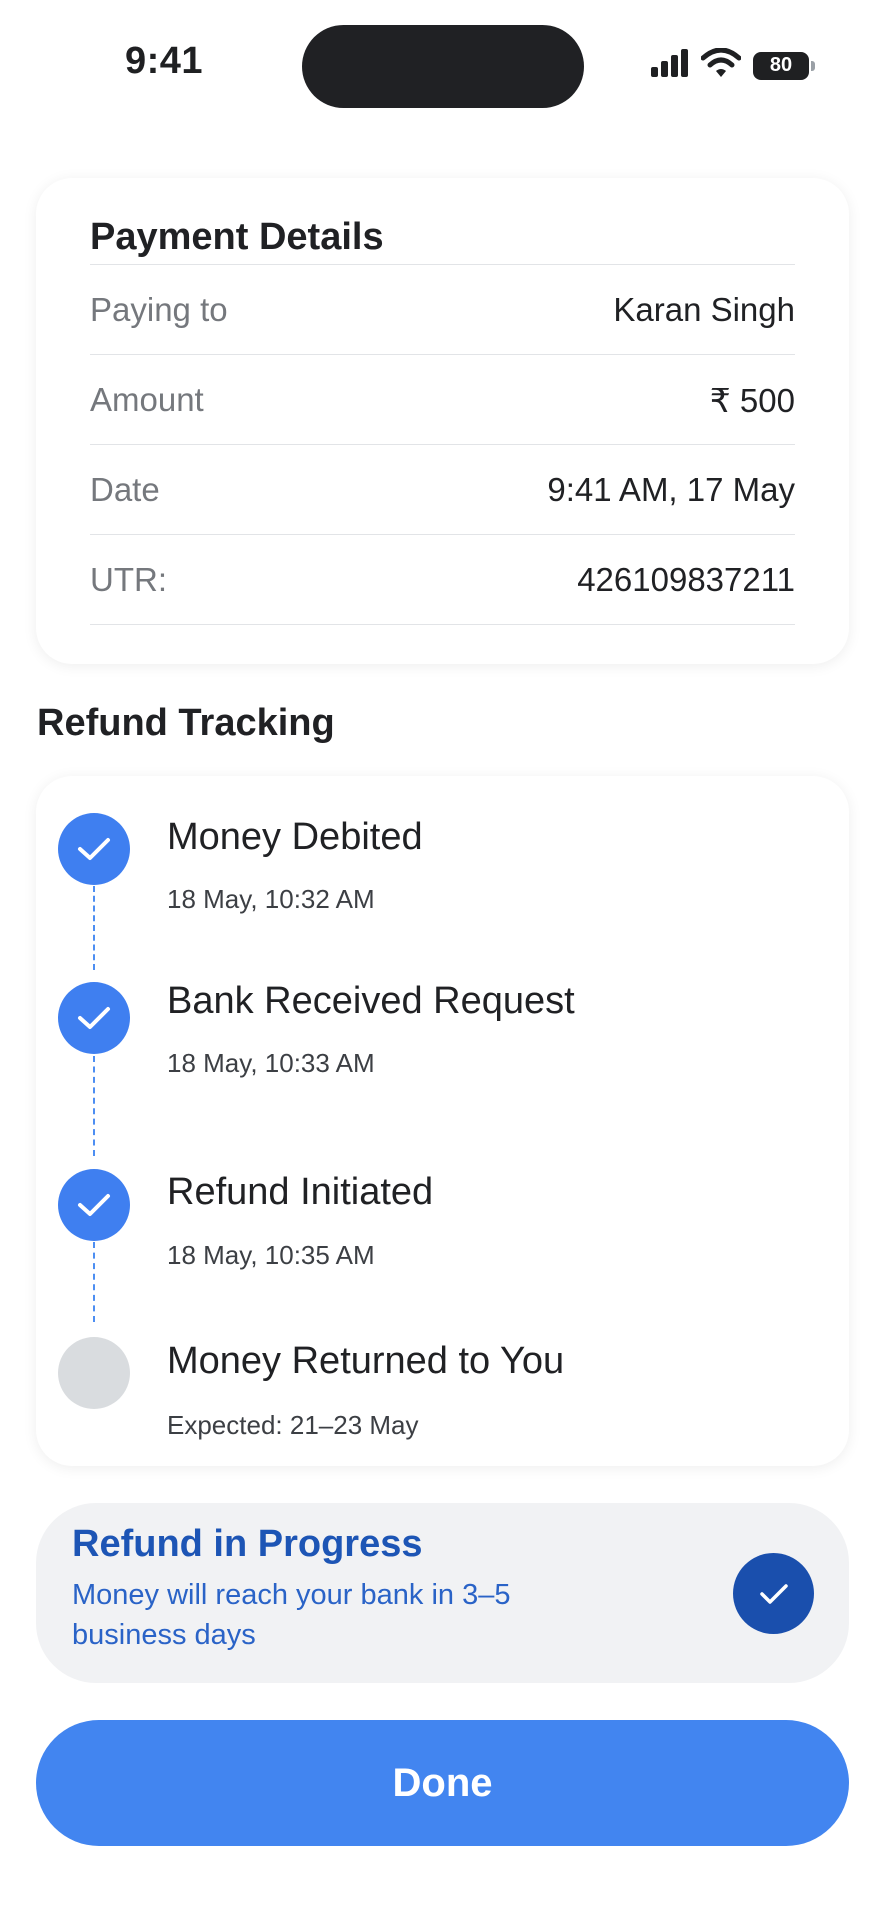 The width and height of the screenshot is (885, 1920). Describe the element at coordinates (442, 399) in the screenshot. I see `detail-row-amount: Amount ₹ 500` at that location.